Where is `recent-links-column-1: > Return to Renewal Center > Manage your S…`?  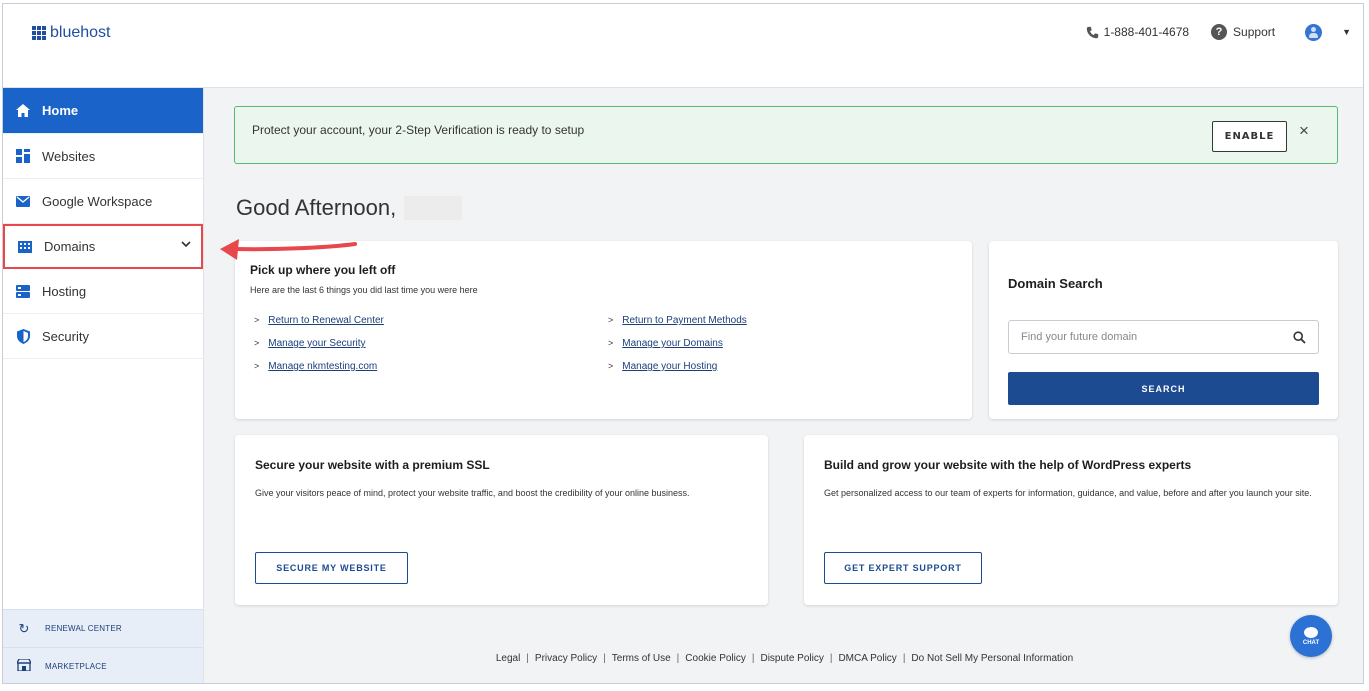
recent-links-column-1: > Return to Renewal Center > Manage your S… is located at coordinates (319, 349).